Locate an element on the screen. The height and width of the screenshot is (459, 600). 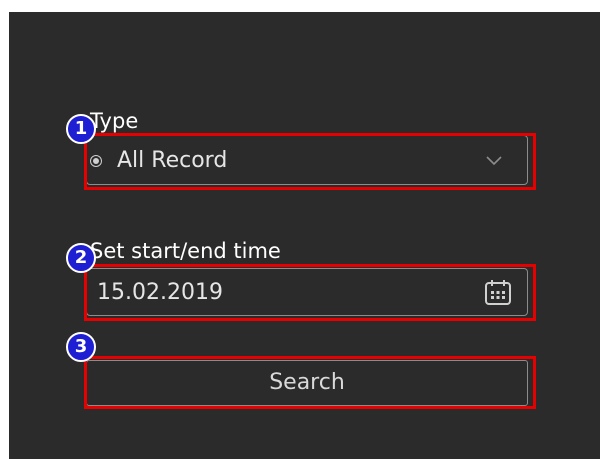
type-dropdown: All Record is located at coordinates (307, 160).